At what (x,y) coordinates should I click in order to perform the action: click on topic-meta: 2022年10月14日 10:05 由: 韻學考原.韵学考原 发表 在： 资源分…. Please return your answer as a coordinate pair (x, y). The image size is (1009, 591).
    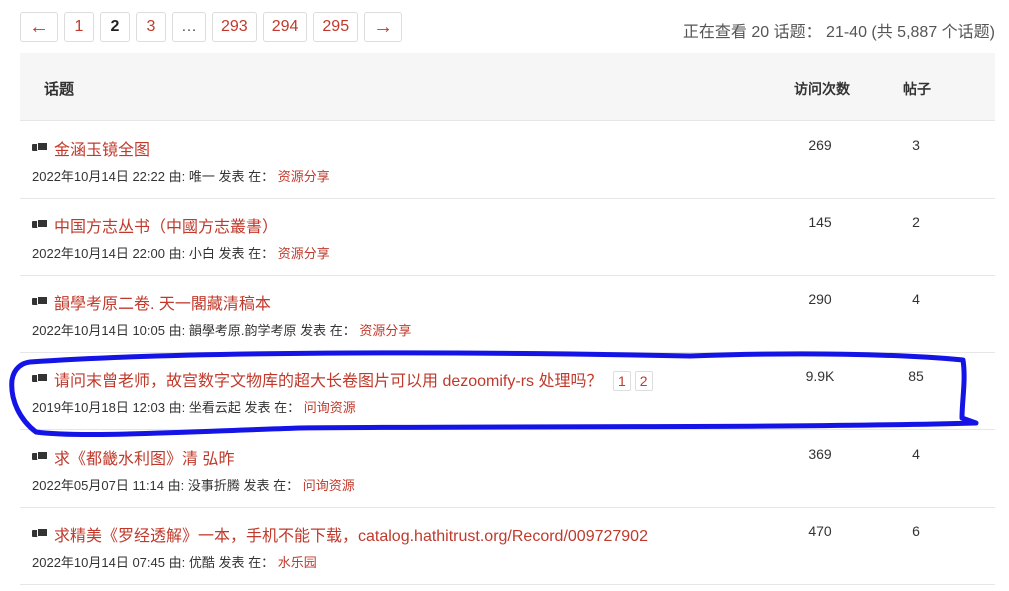
    Looking at the image, I should click on (221, 329).